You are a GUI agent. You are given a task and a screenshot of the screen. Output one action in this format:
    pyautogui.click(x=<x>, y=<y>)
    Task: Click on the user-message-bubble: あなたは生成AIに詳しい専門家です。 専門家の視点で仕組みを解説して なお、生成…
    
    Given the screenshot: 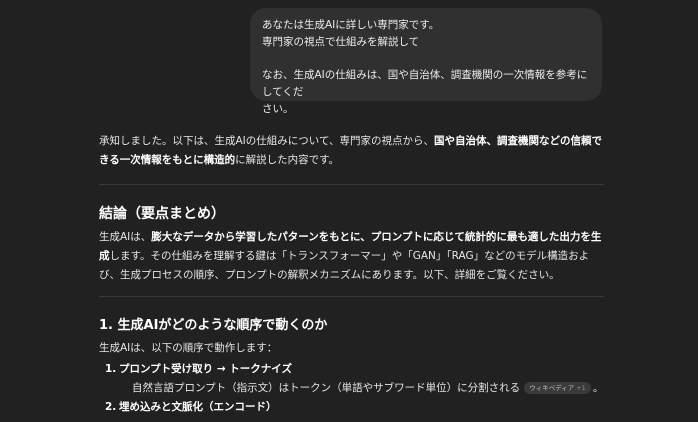 What is the action you would take?
    pyautogui.click(x=426, y=61)
    